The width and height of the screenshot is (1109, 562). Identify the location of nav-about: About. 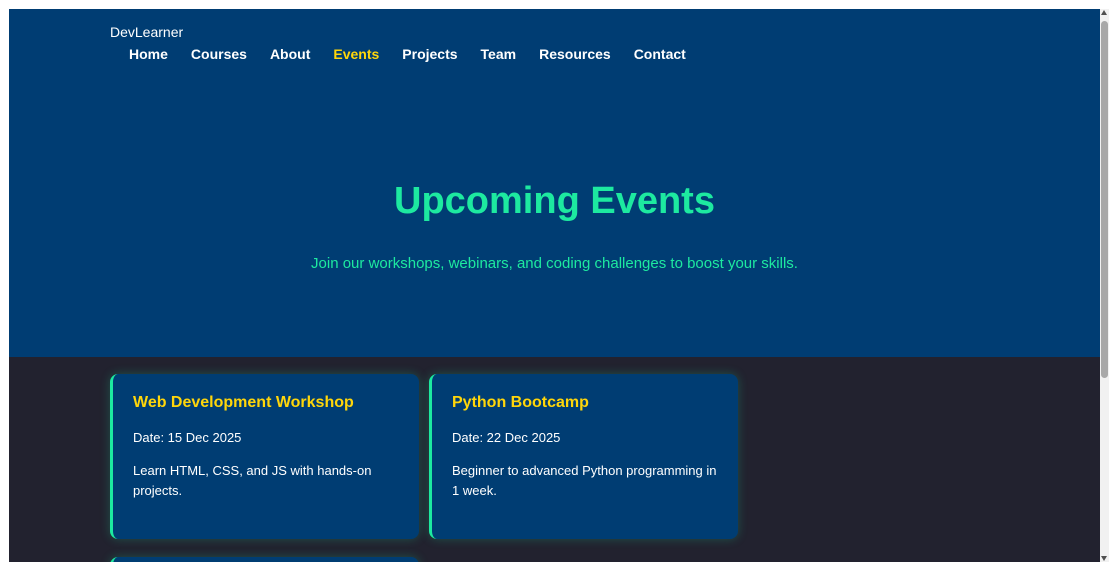
(290, 54).